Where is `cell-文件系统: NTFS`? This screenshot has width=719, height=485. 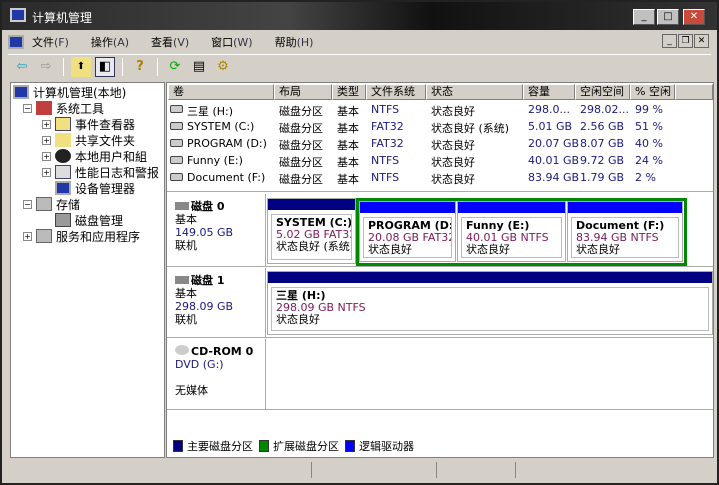
cell-文件系统: NTFS is located at coordinates (385, 109).